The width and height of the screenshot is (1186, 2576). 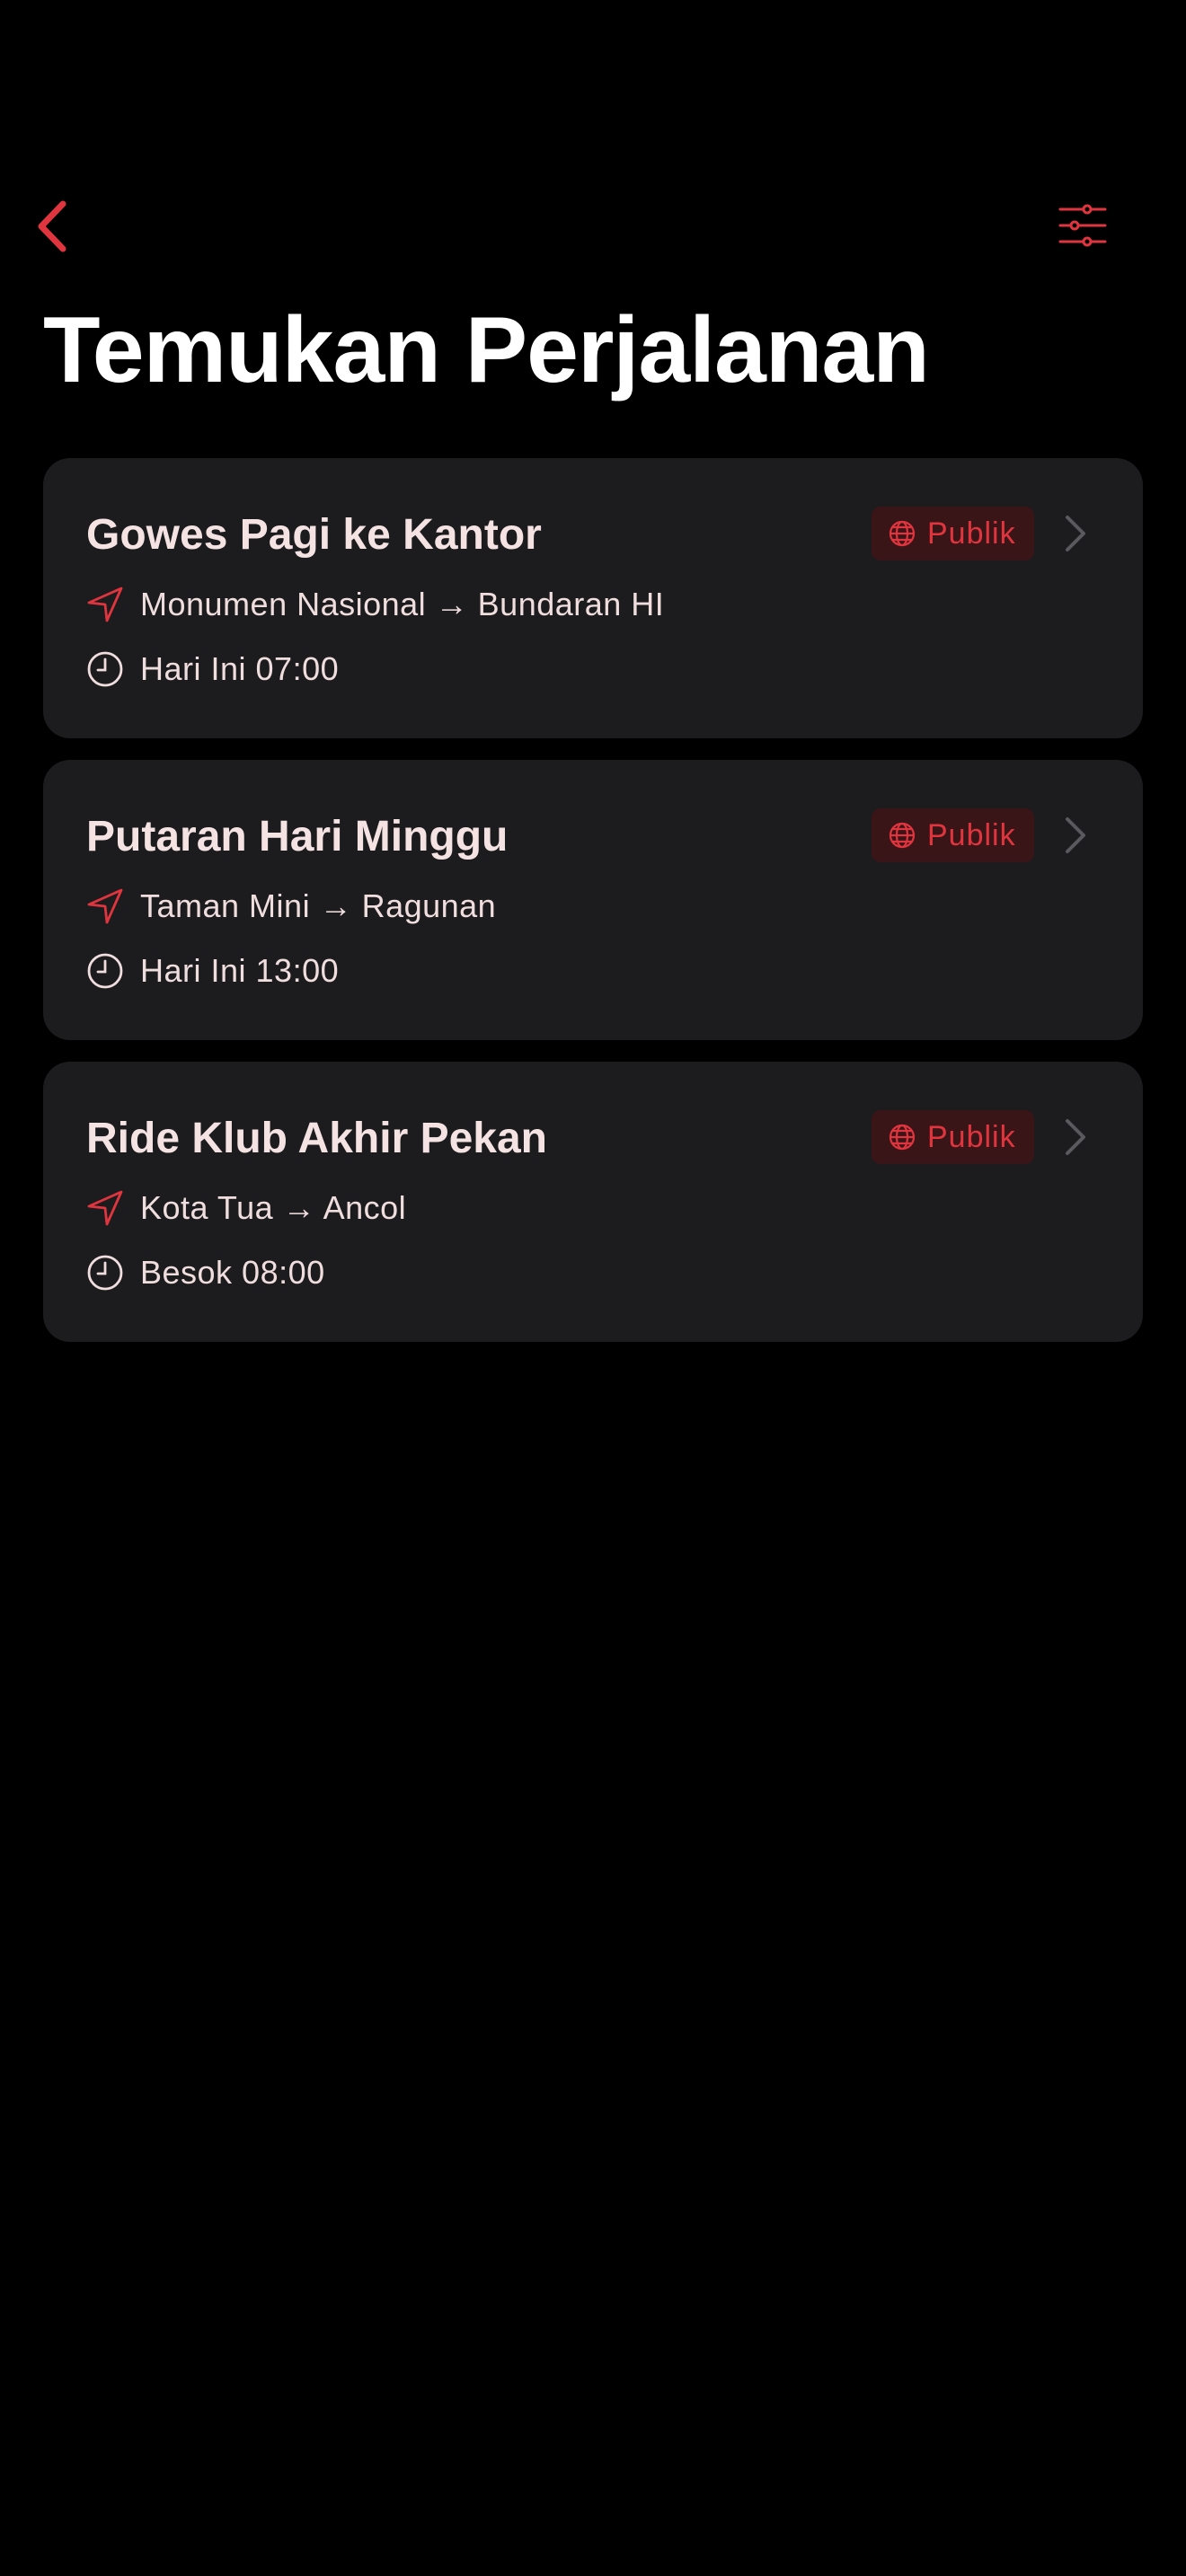 What do you see at coordinates (402, 604) in the screenshot?
I see `route-text: Monumen Nasional → Bundaran HI` at bounding box center [402, 604].